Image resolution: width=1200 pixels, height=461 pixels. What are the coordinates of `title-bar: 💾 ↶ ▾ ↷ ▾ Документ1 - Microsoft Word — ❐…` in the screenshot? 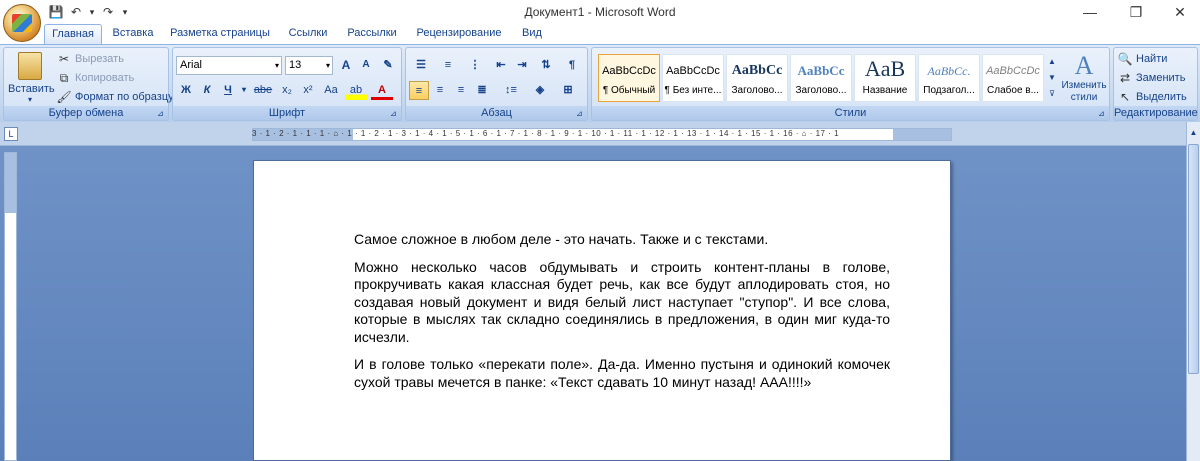 It's located at (600, 12).